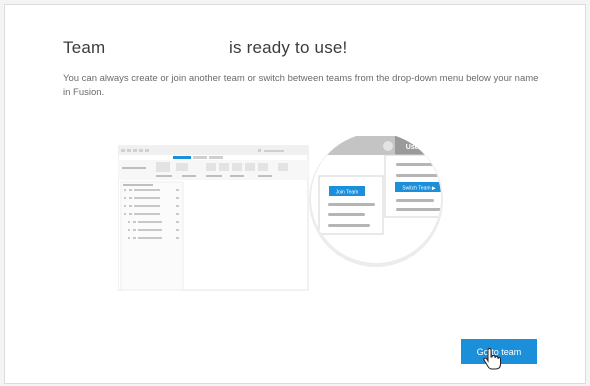 This screenshot has height=386, width=590. I want to click on go-to-team-button: Go to team, so click(499, 351).